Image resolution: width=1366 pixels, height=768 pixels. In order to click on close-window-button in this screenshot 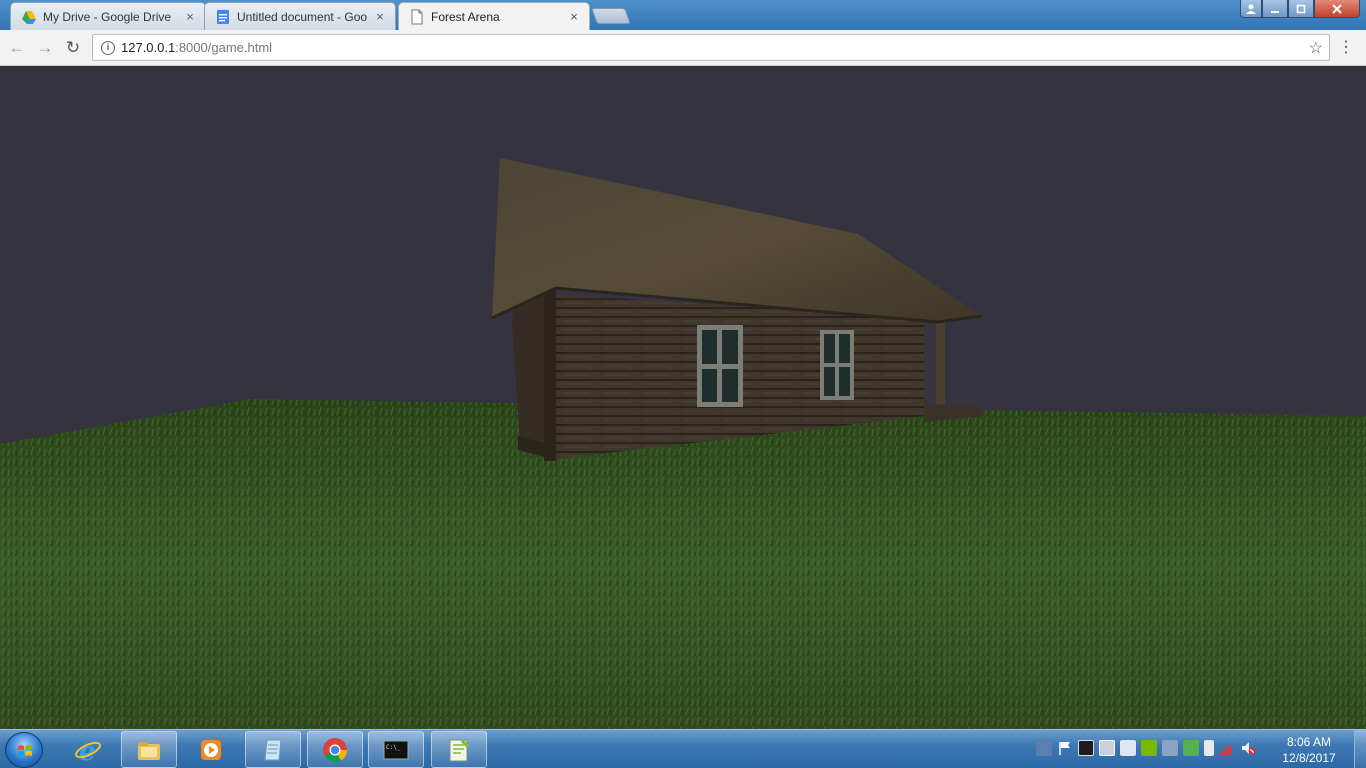, I will do `click(1337, 9)`.